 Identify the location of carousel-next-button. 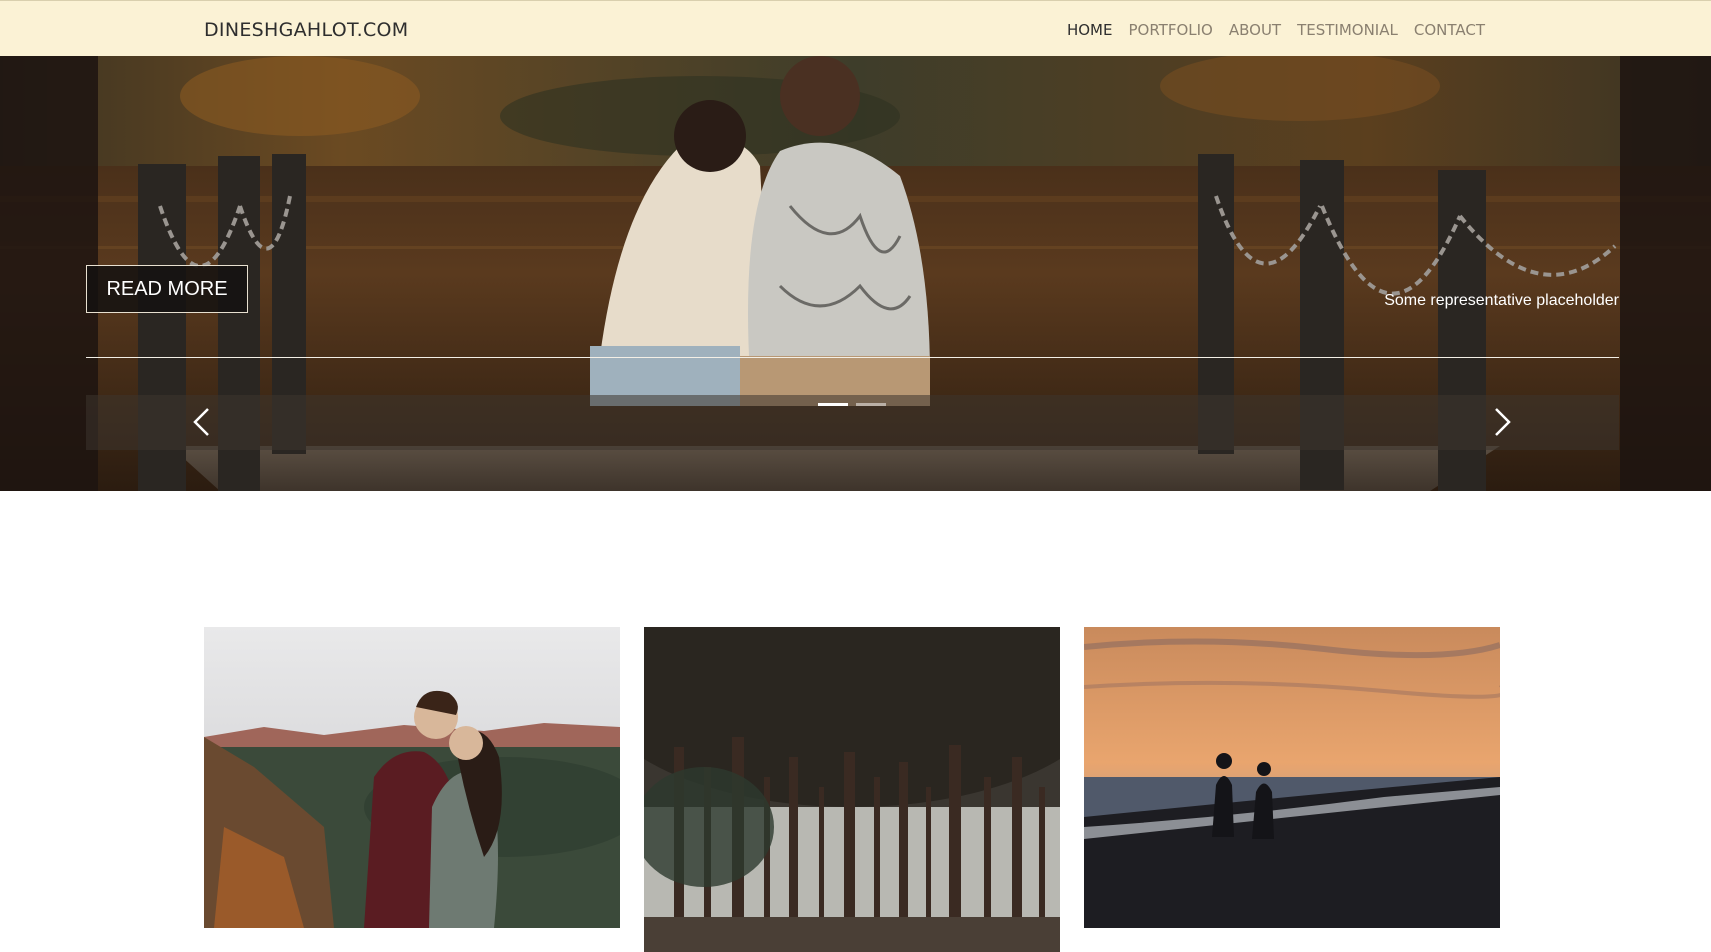
(1503, 422).